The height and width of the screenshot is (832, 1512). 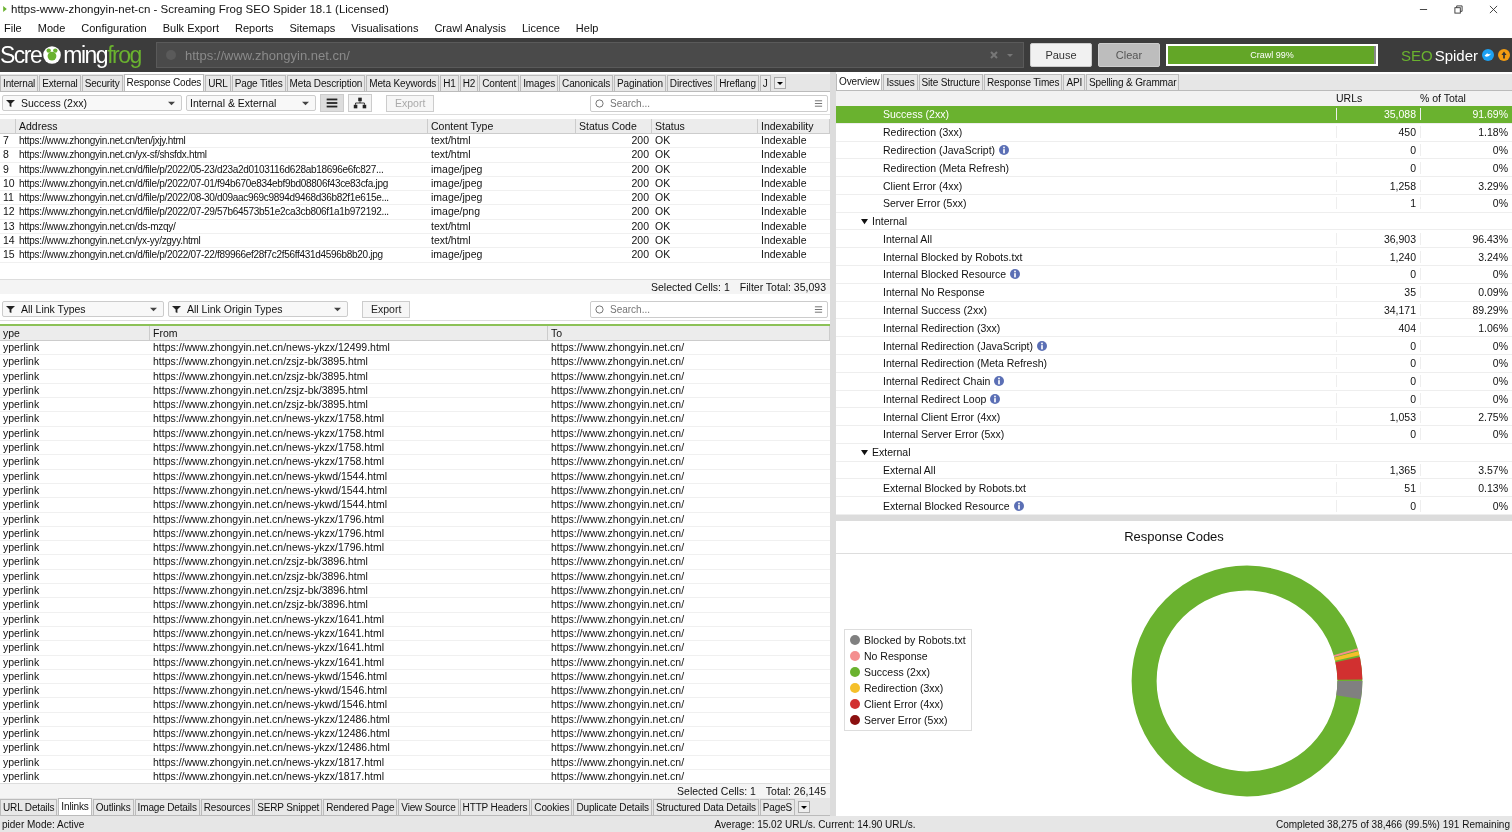 I want to click on filter-dropdown: All Link Origin Types, so click(x=258, y=309).